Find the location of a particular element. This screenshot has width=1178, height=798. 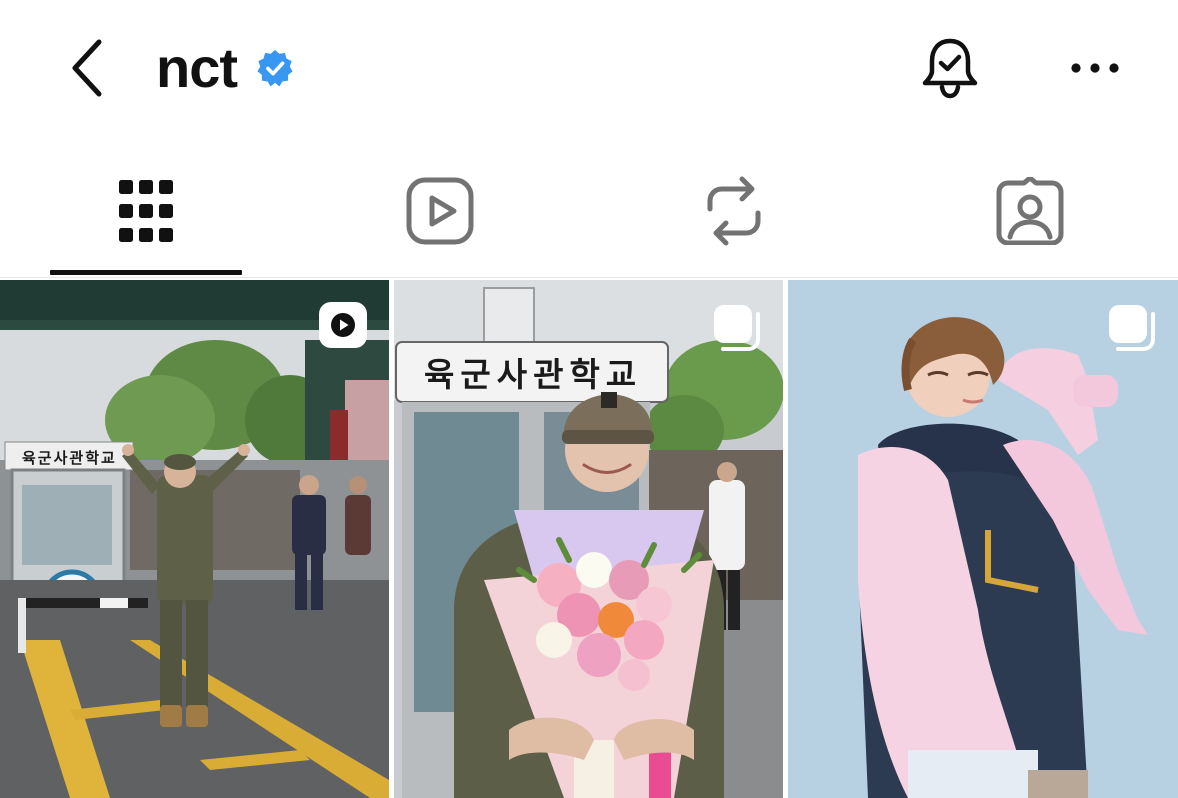

active-tab-indicator is located at coordinates (146, 272).